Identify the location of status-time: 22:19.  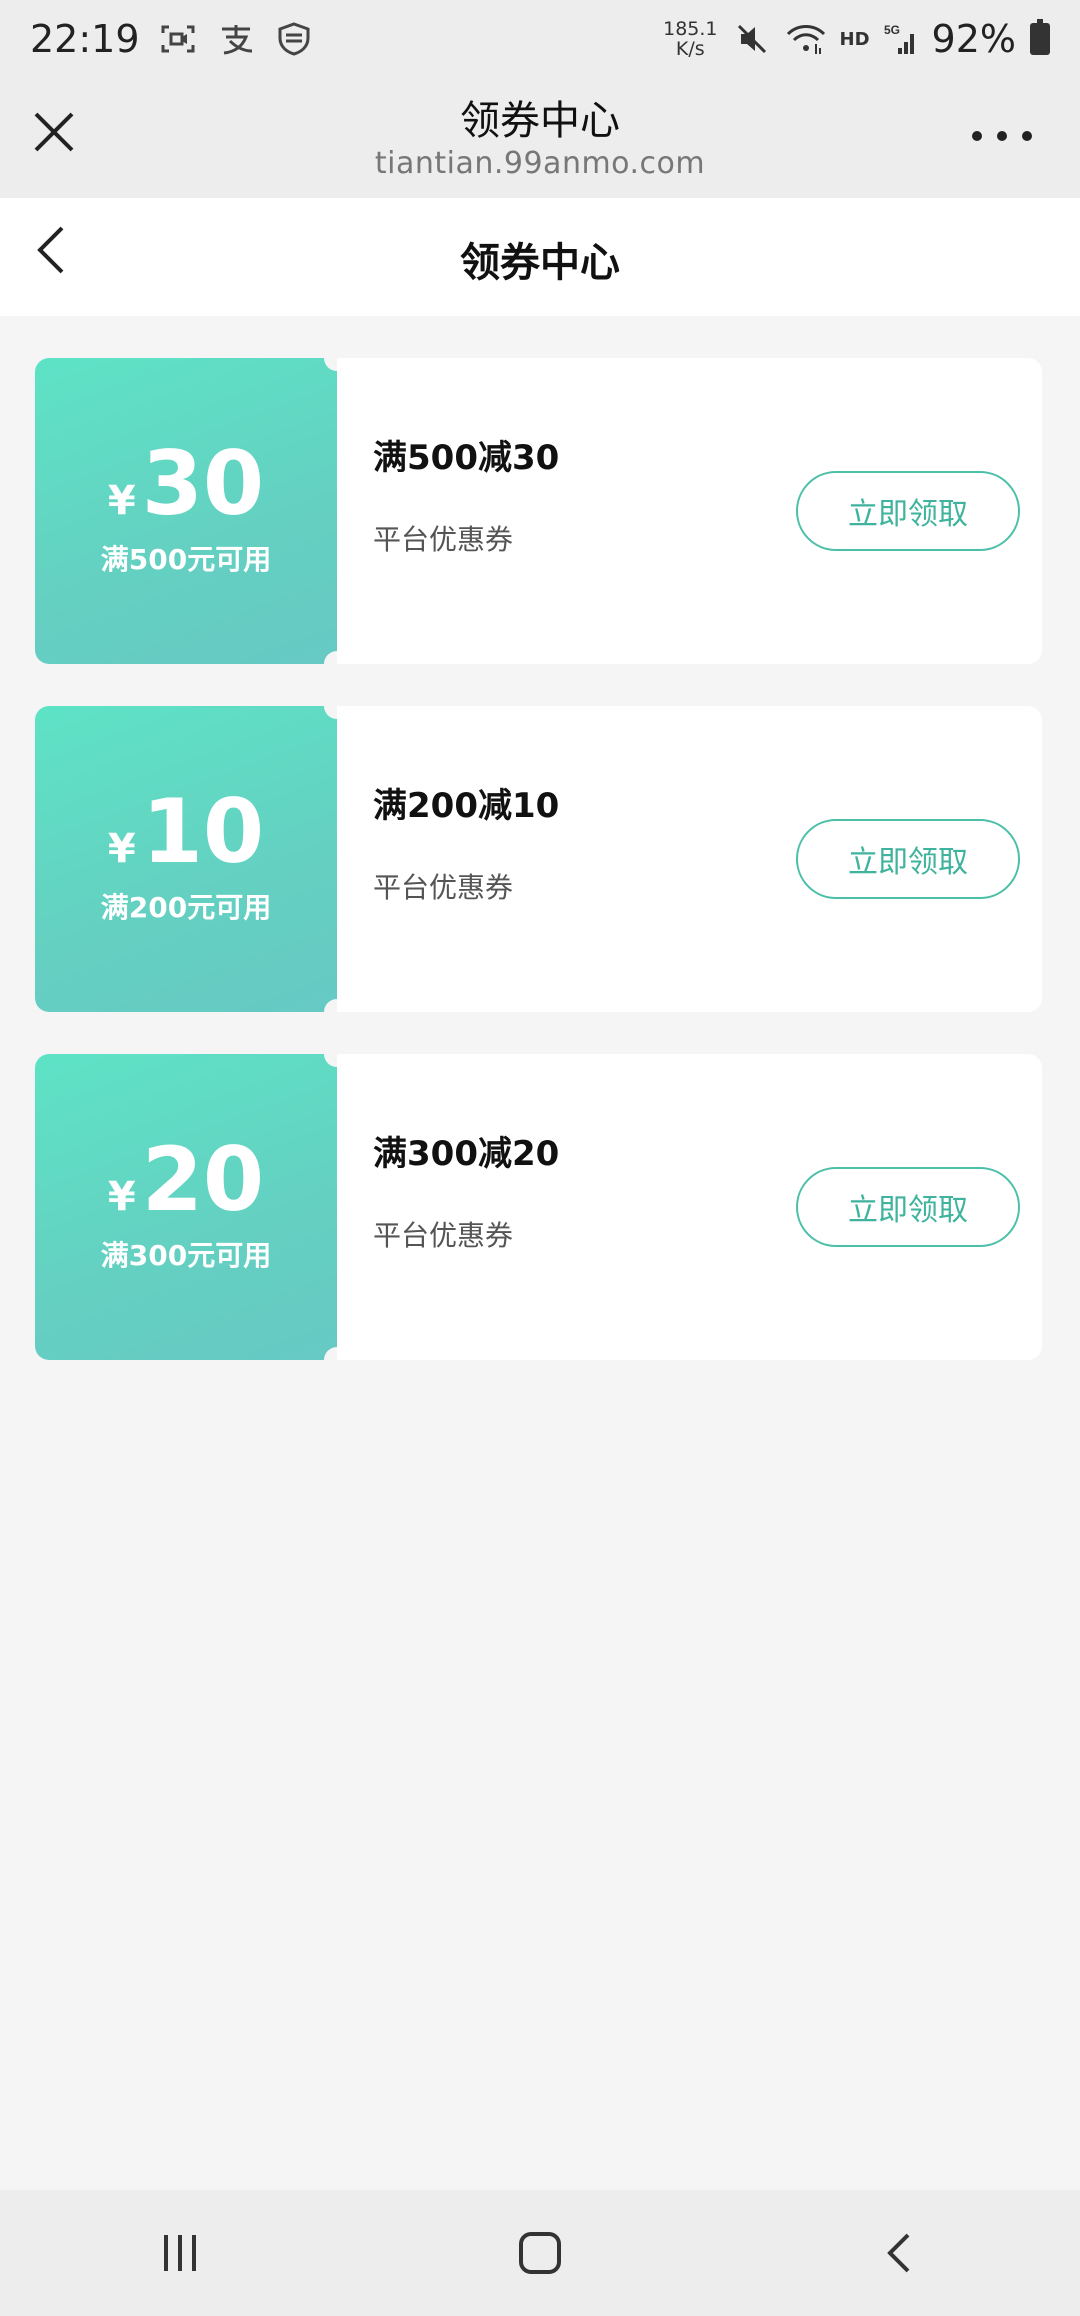
(85, 39).